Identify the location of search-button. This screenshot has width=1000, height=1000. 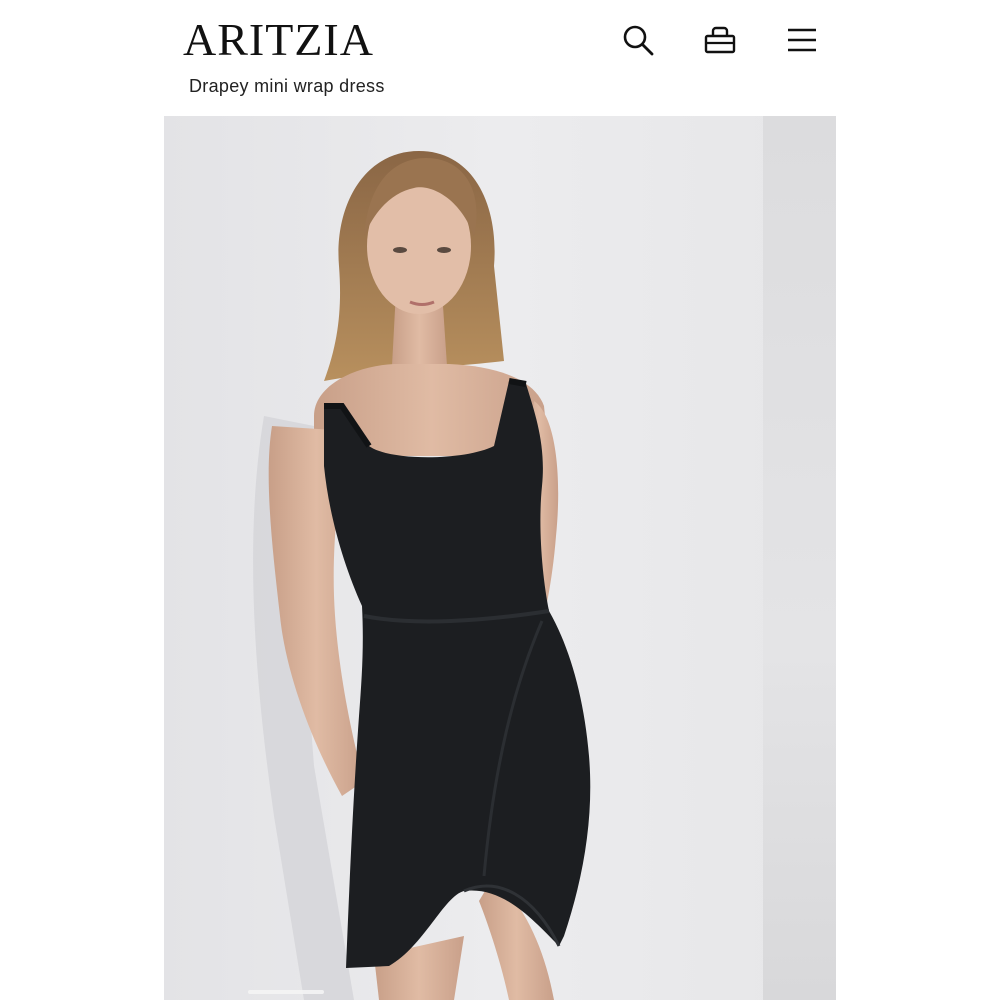
(638, 40).